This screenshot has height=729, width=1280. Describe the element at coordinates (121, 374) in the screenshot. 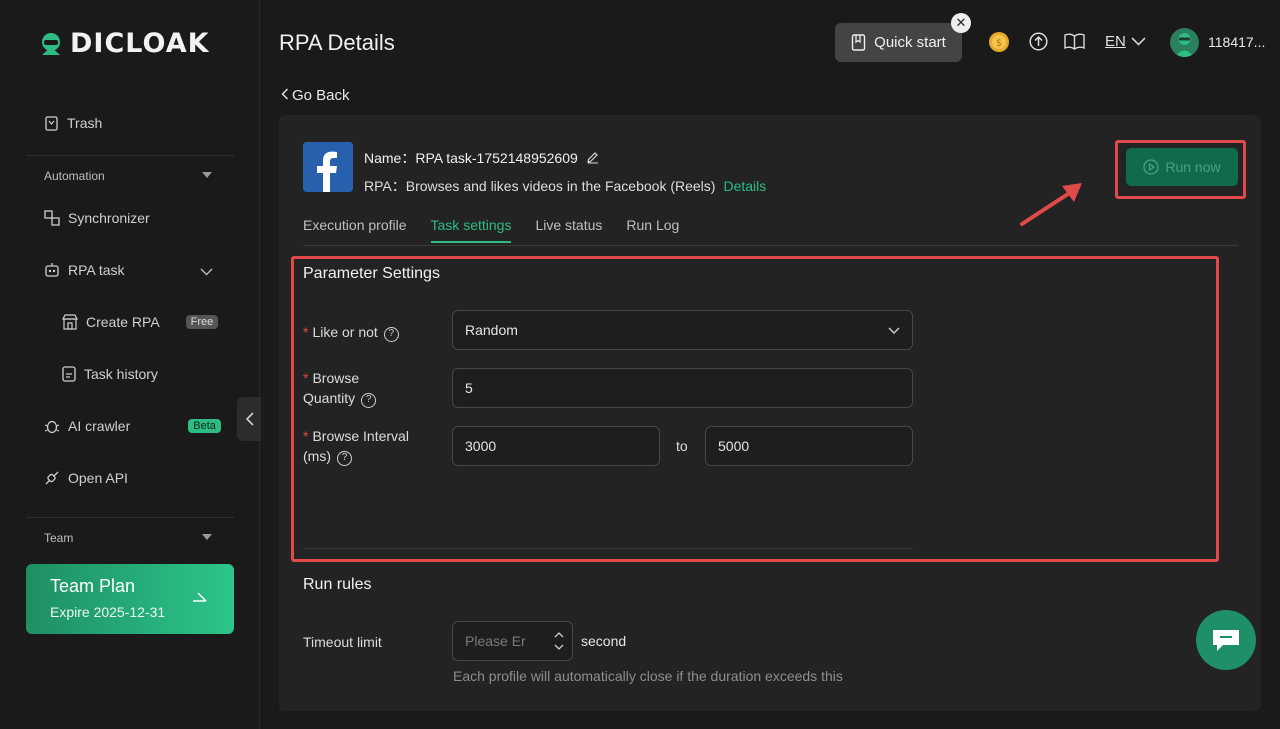

I see `sidebar-item-label: Task history` at that location.